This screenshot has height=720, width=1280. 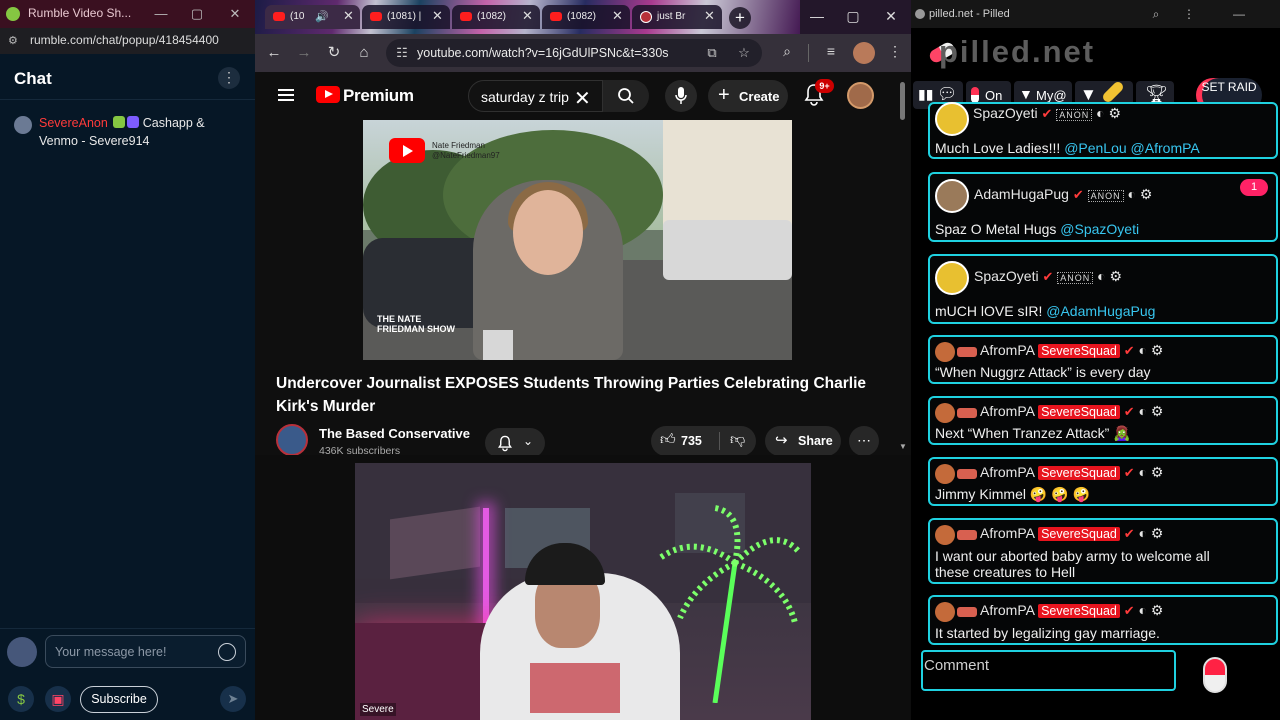 What do you see at coordinates (1132, 148) in the screenshot?
I see `mention-link: @PenLou @AfromPA` at bounding box center [1132, 148].